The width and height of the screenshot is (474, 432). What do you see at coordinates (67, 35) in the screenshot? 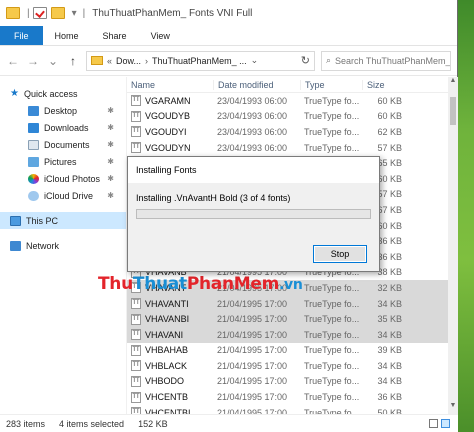
I see `tab-home: Home` at bounding box center [67, 35].